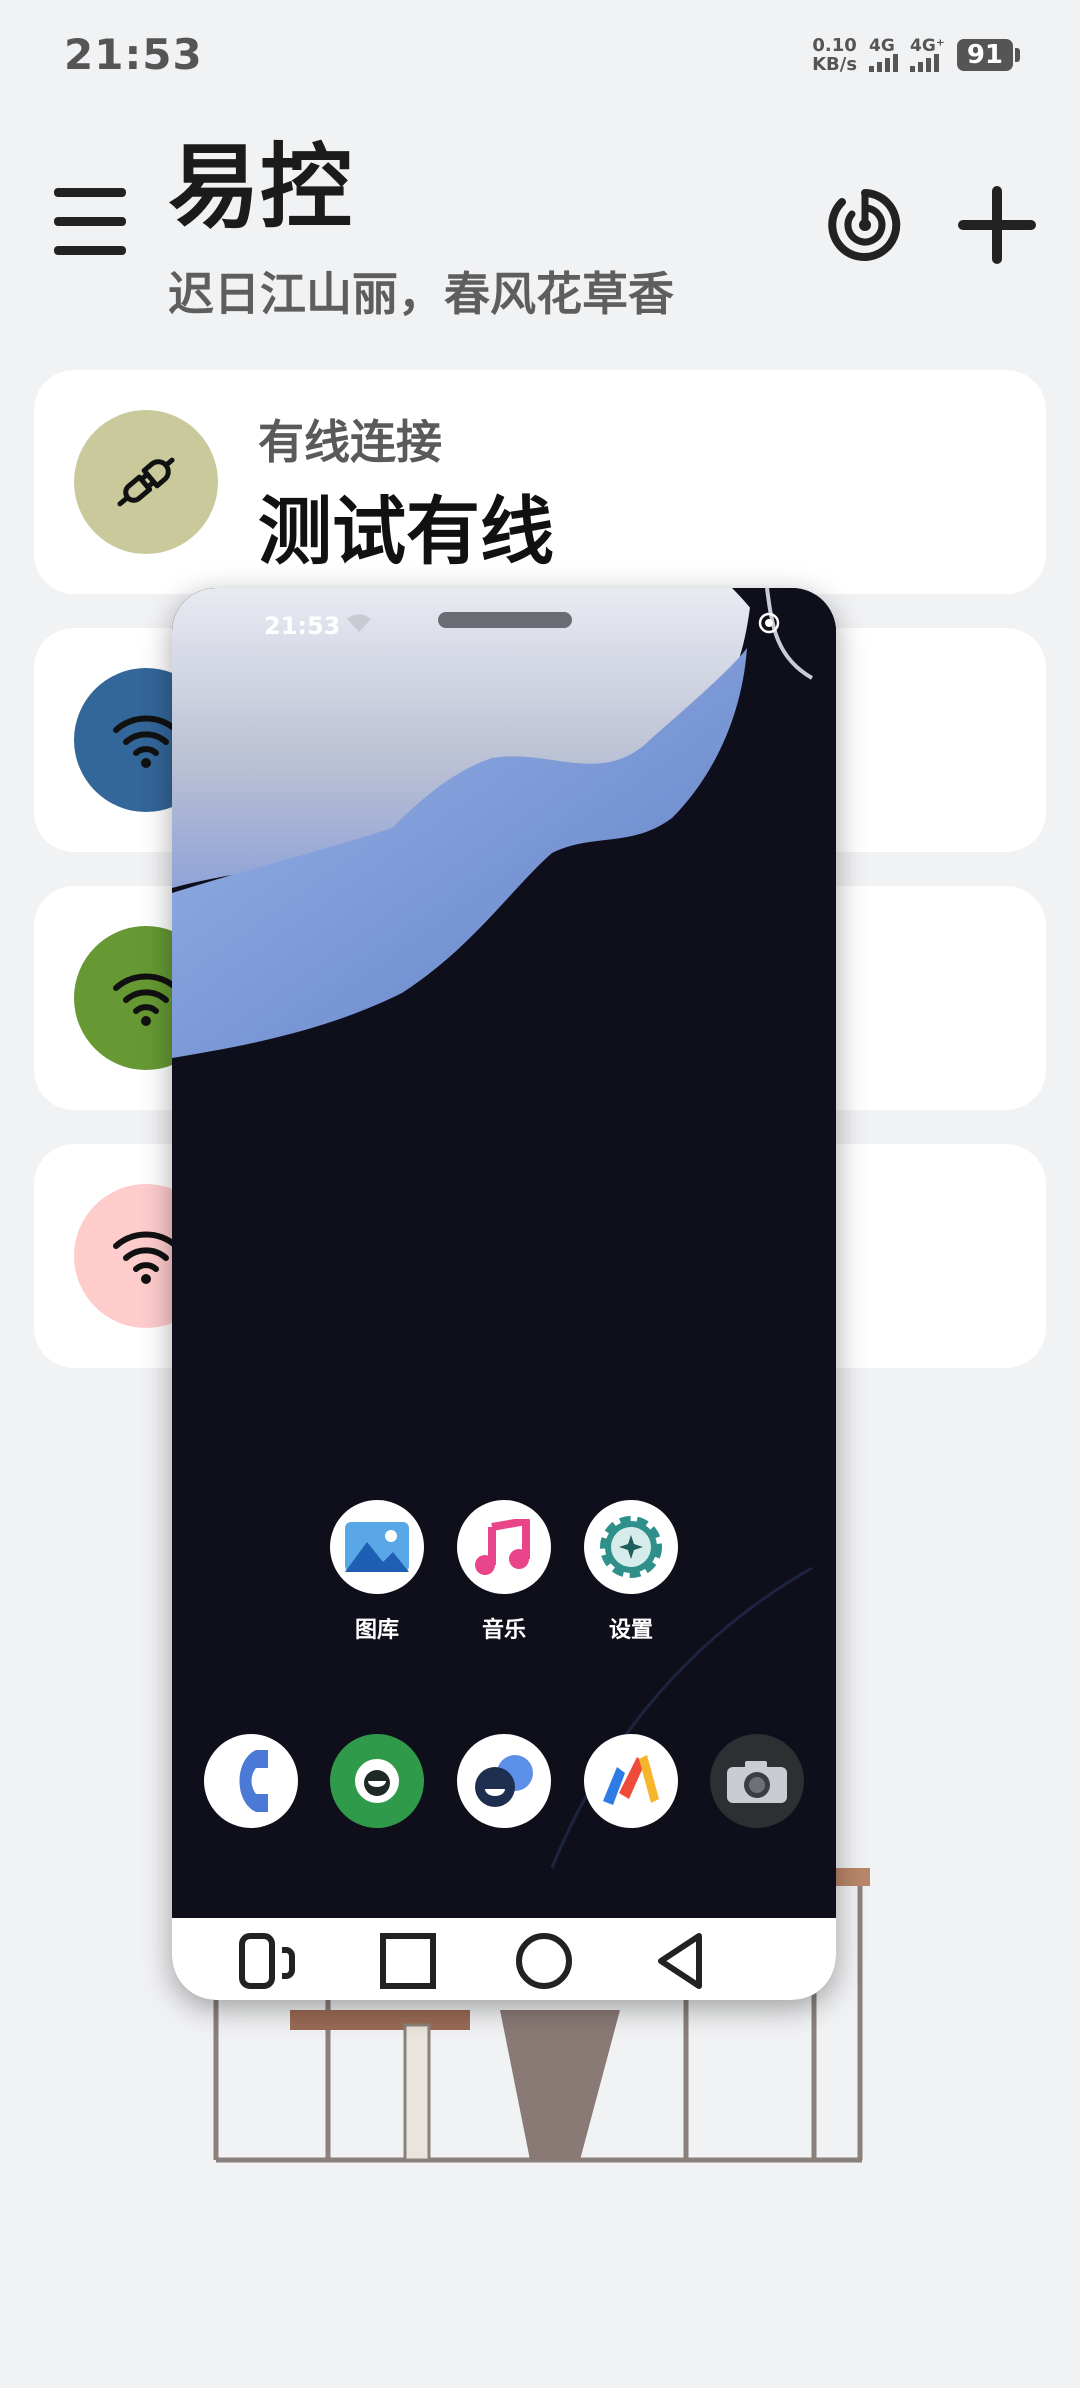  I want to click on status-bar: 21:53 0.10 KB/s 4G 4G⁺ 91, so click(540, 55).